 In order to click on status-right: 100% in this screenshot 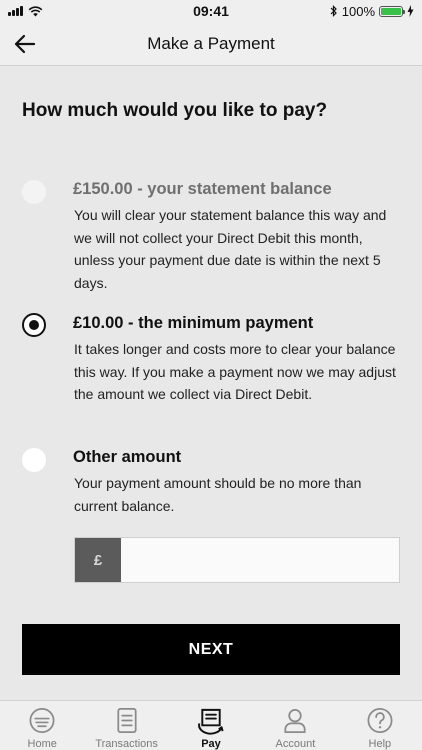, I will do `click(354, 11)`.